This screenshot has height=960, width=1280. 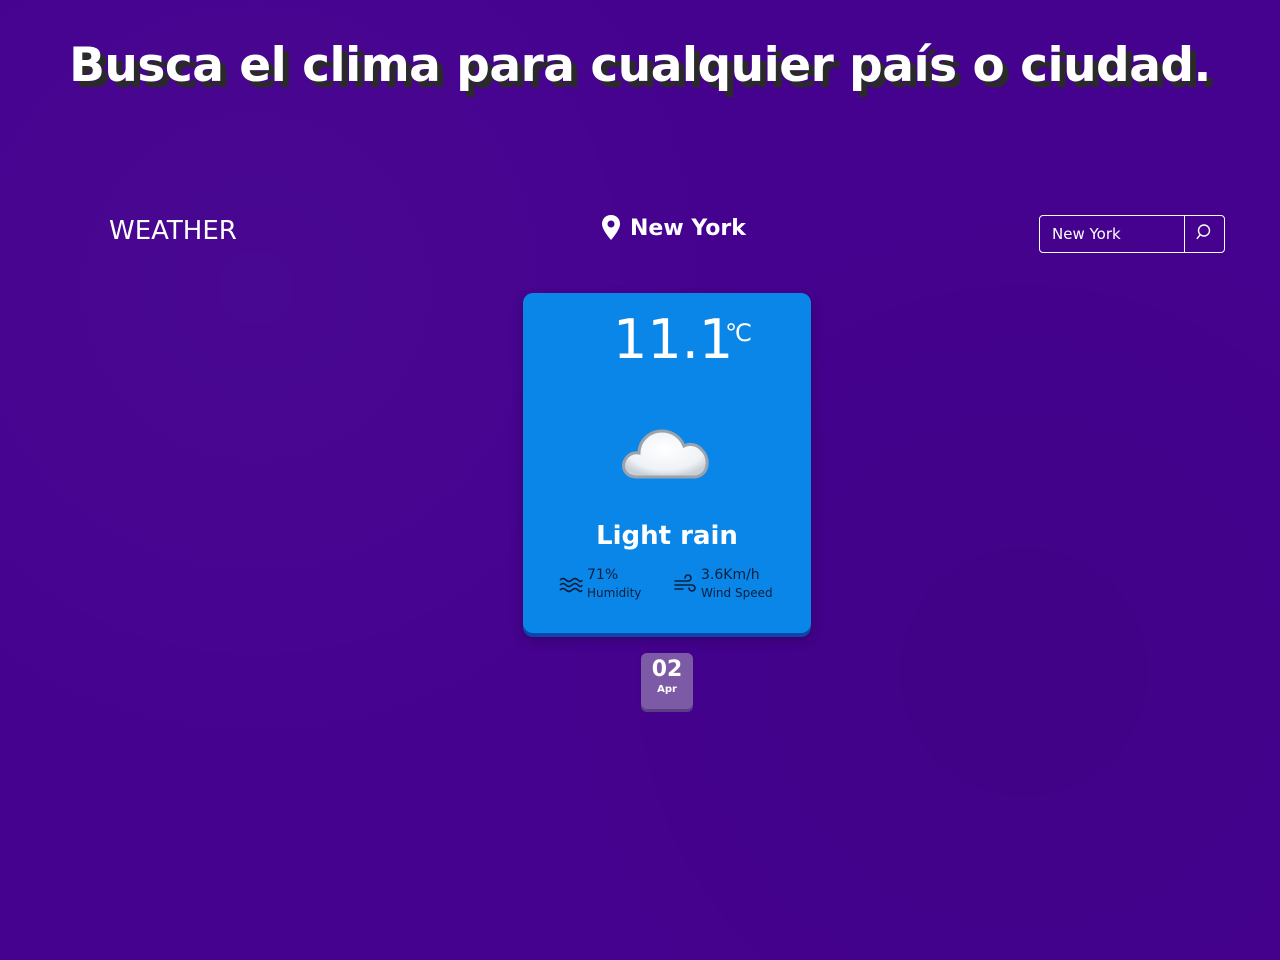 I want to click on wind-value: 3.6Km/h, so click(x=730, y=575).